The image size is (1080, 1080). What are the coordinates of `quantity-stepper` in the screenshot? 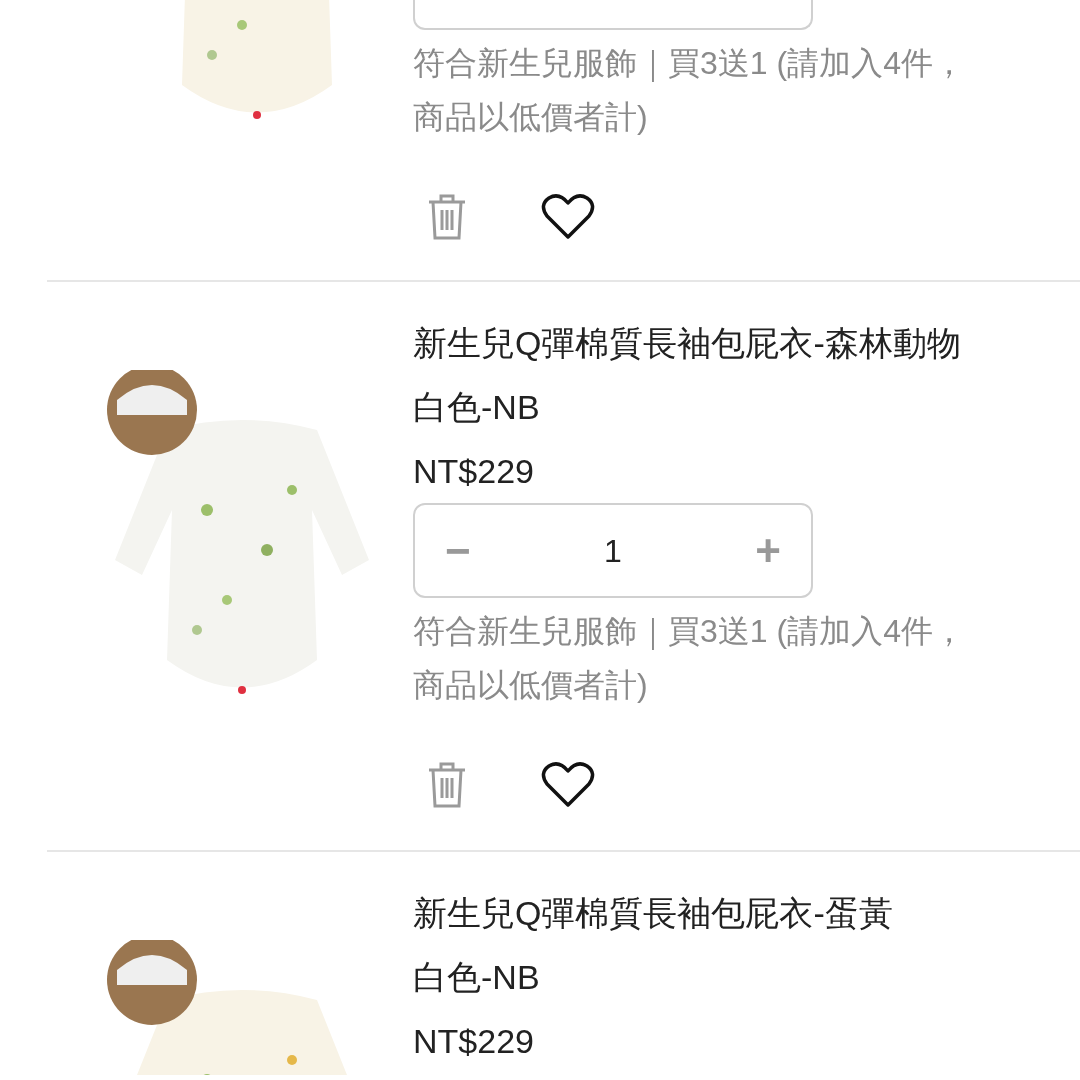 It's located at (613, 15).